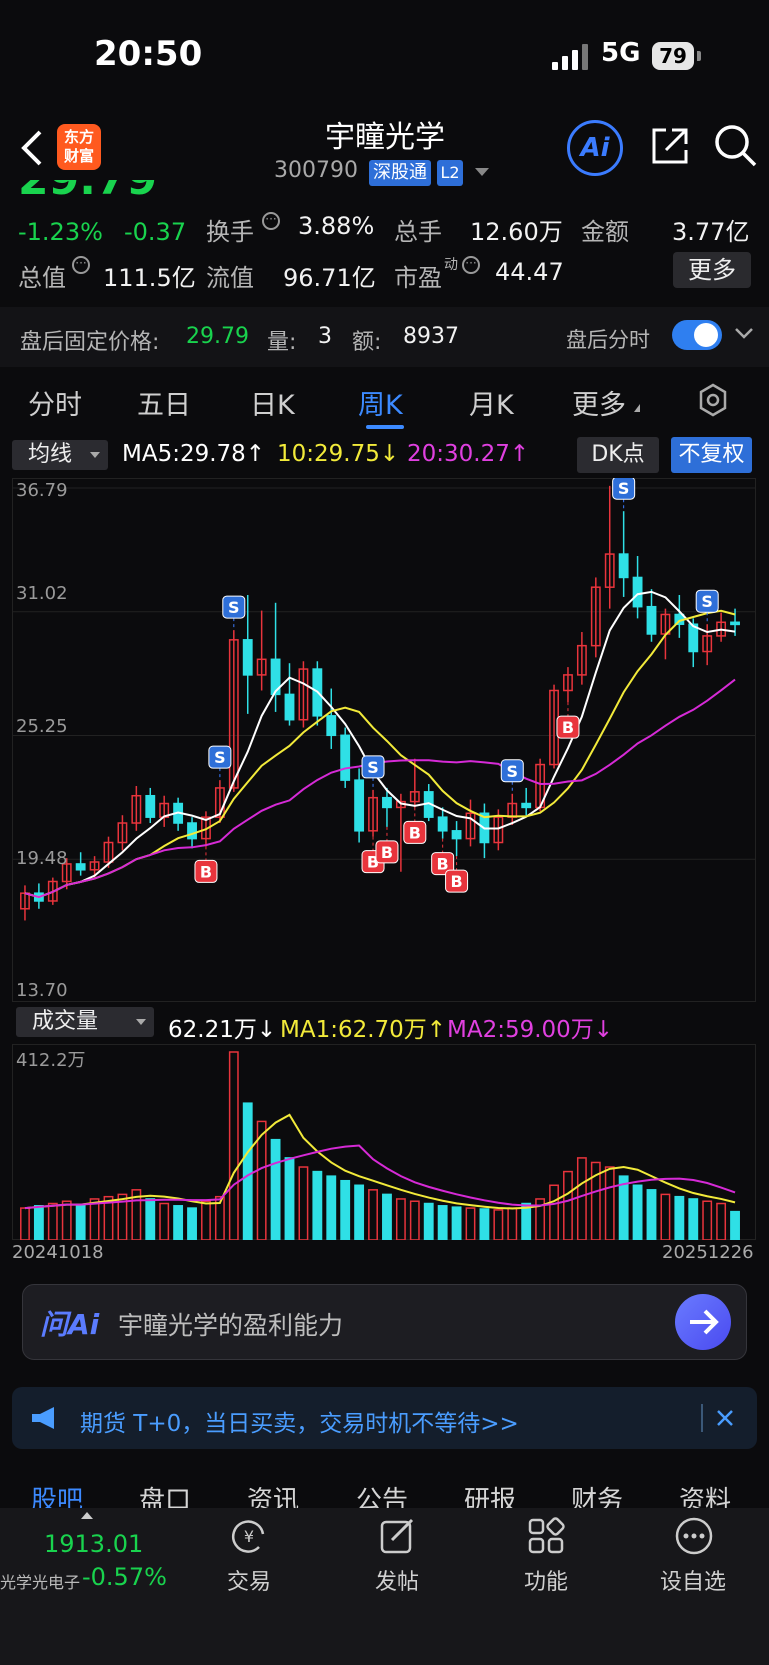 The width and height of the screenshot is (769, 1665). What do you see at coordinates (597, 1494) in the screenshot?
I see `tab-finance: 财务` at bounding box center [597, 1494].